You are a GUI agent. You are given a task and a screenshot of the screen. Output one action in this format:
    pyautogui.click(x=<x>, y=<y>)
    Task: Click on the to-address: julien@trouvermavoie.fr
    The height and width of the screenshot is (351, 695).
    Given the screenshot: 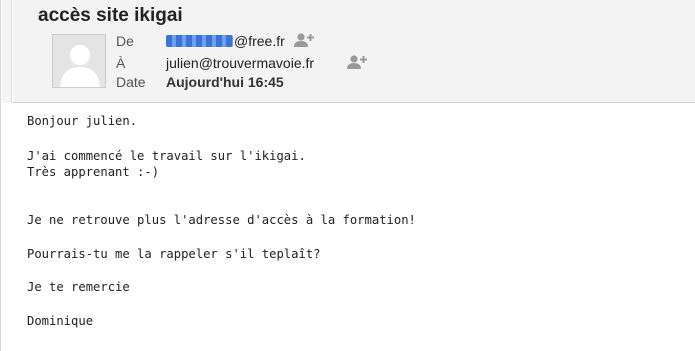 What is the action you would take?
    pyautogui.click(x=240, y=63)
    